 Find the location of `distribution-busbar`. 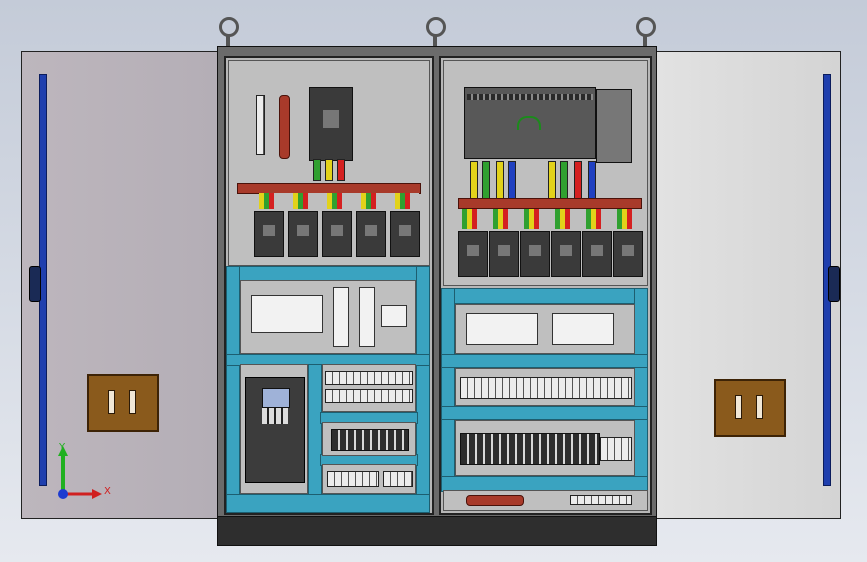

distribution-busbar is located at coordinates (550, 203).